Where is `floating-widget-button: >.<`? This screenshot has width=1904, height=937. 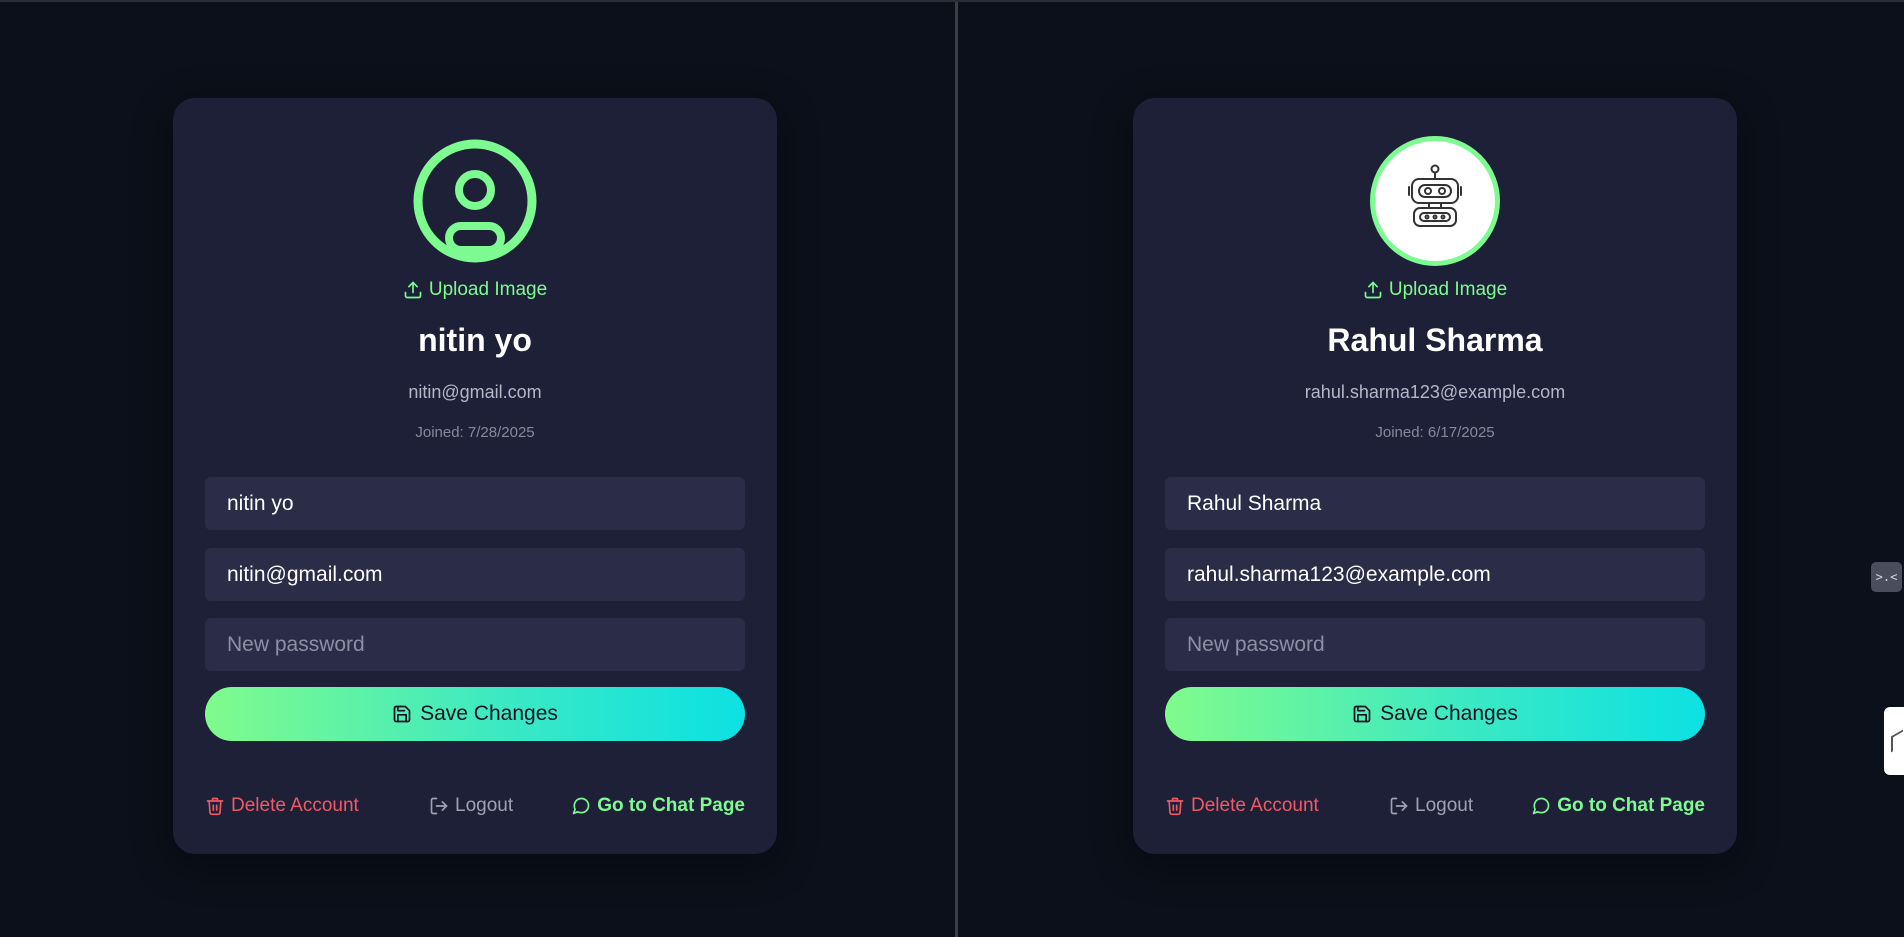
floating-widget-button: >.< is located at coordinates (1886, 577).